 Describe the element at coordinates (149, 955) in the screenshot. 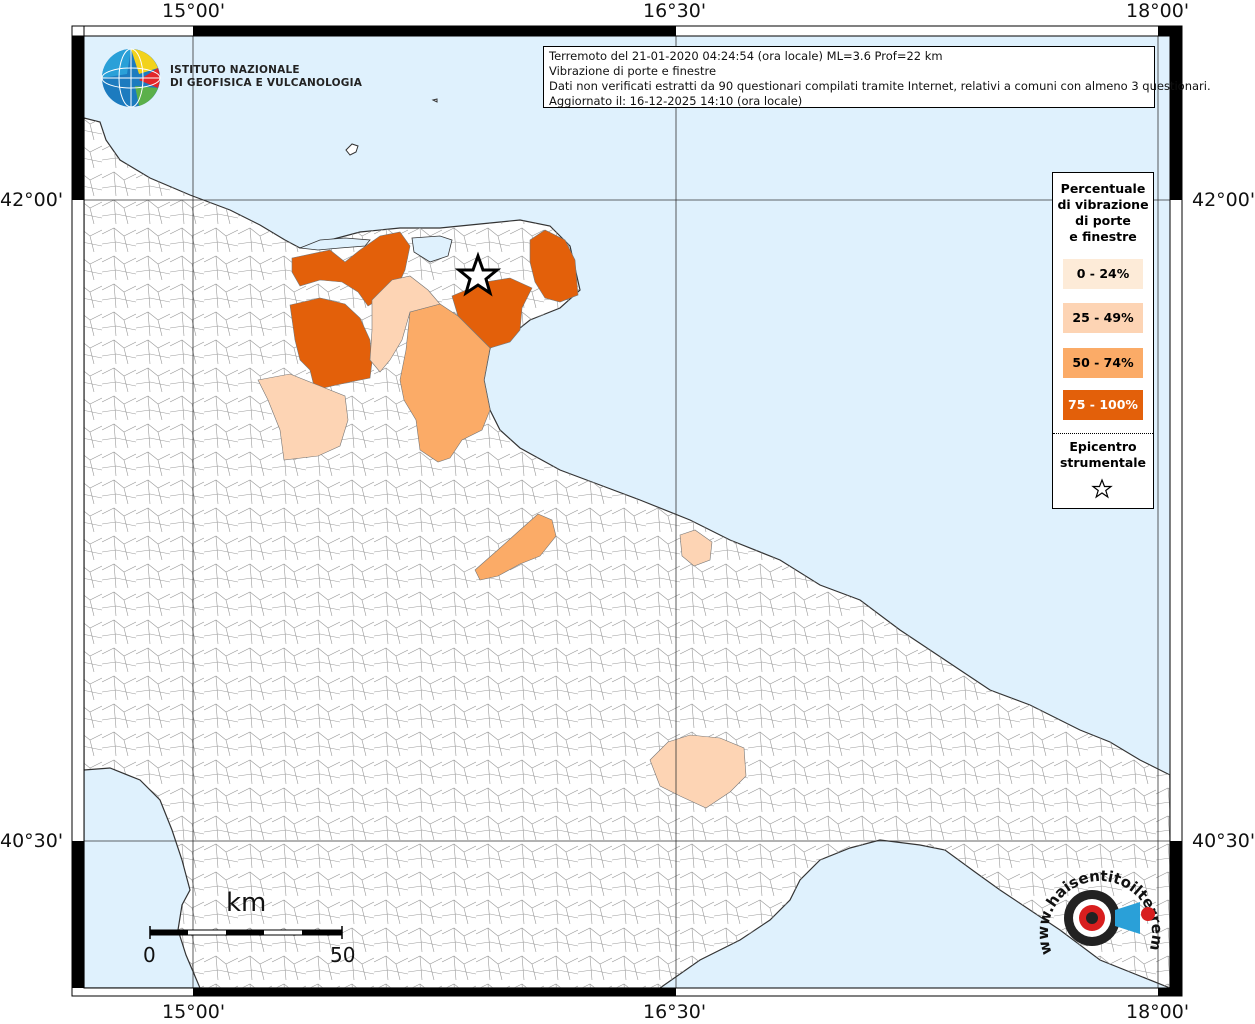

I see `scale-min: 0` at that location.